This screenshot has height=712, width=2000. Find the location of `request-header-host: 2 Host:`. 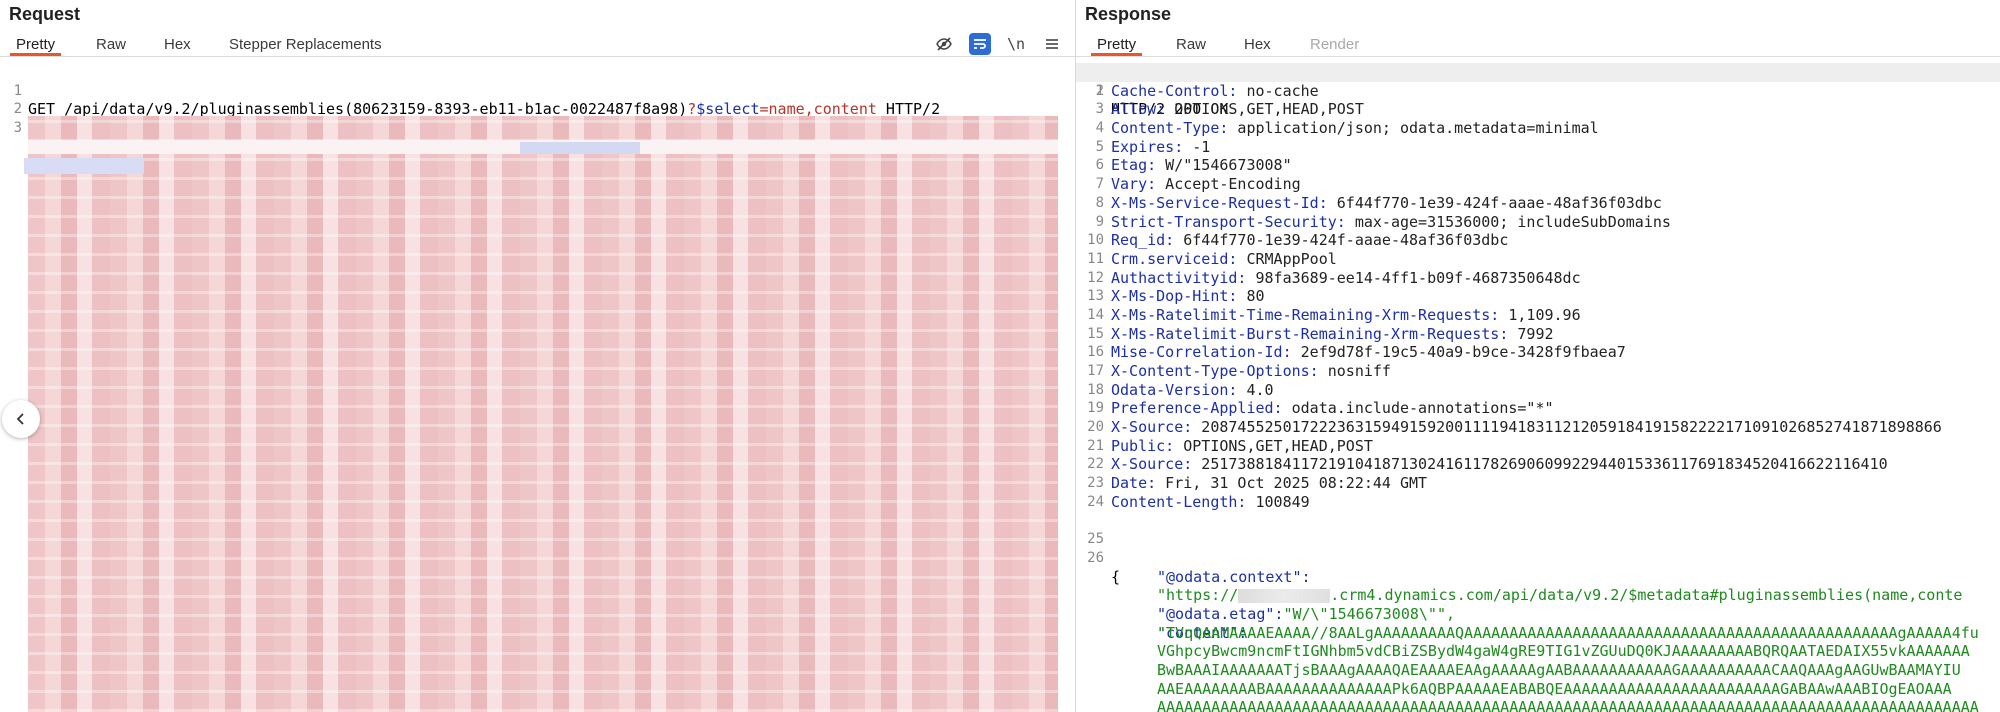

request-header-host: 2 Host: is located at coordinates (537, 109).